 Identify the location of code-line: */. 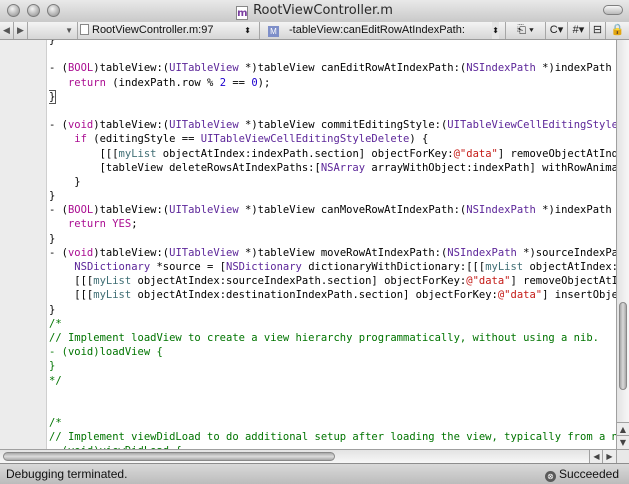
(332, 381).